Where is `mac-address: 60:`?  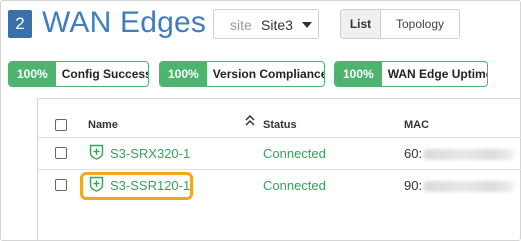 mac-address: 60: is located at coordinates (413, 153).